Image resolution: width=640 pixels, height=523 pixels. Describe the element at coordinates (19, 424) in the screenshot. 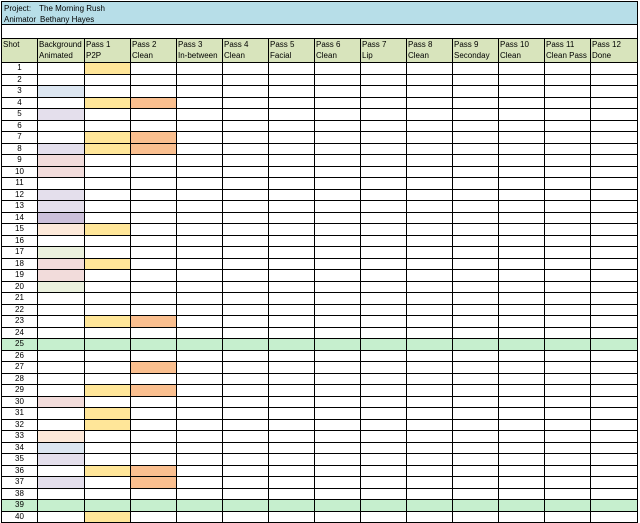

I see `shot-number-cell: 32` at that location.